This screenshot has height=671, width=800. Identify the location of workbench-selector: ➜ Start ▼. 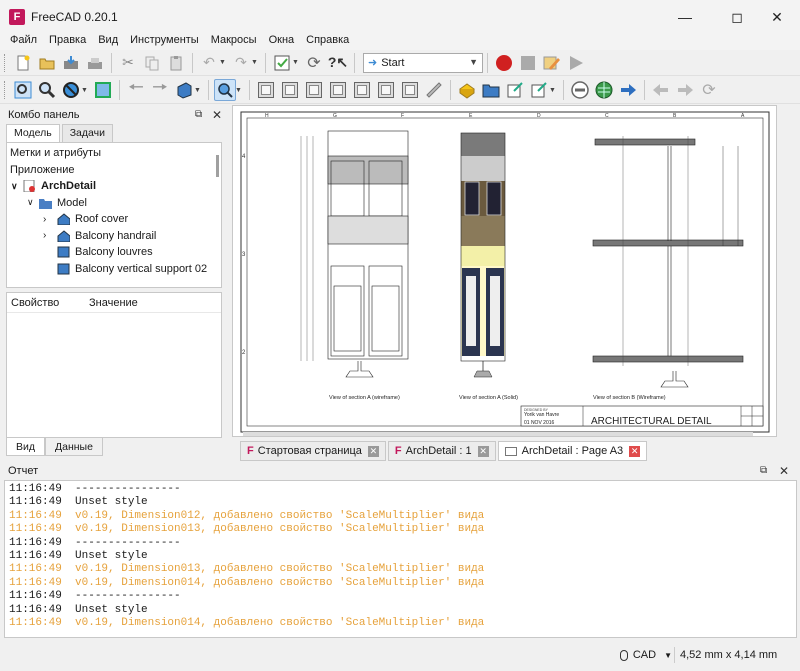
(423, 62).